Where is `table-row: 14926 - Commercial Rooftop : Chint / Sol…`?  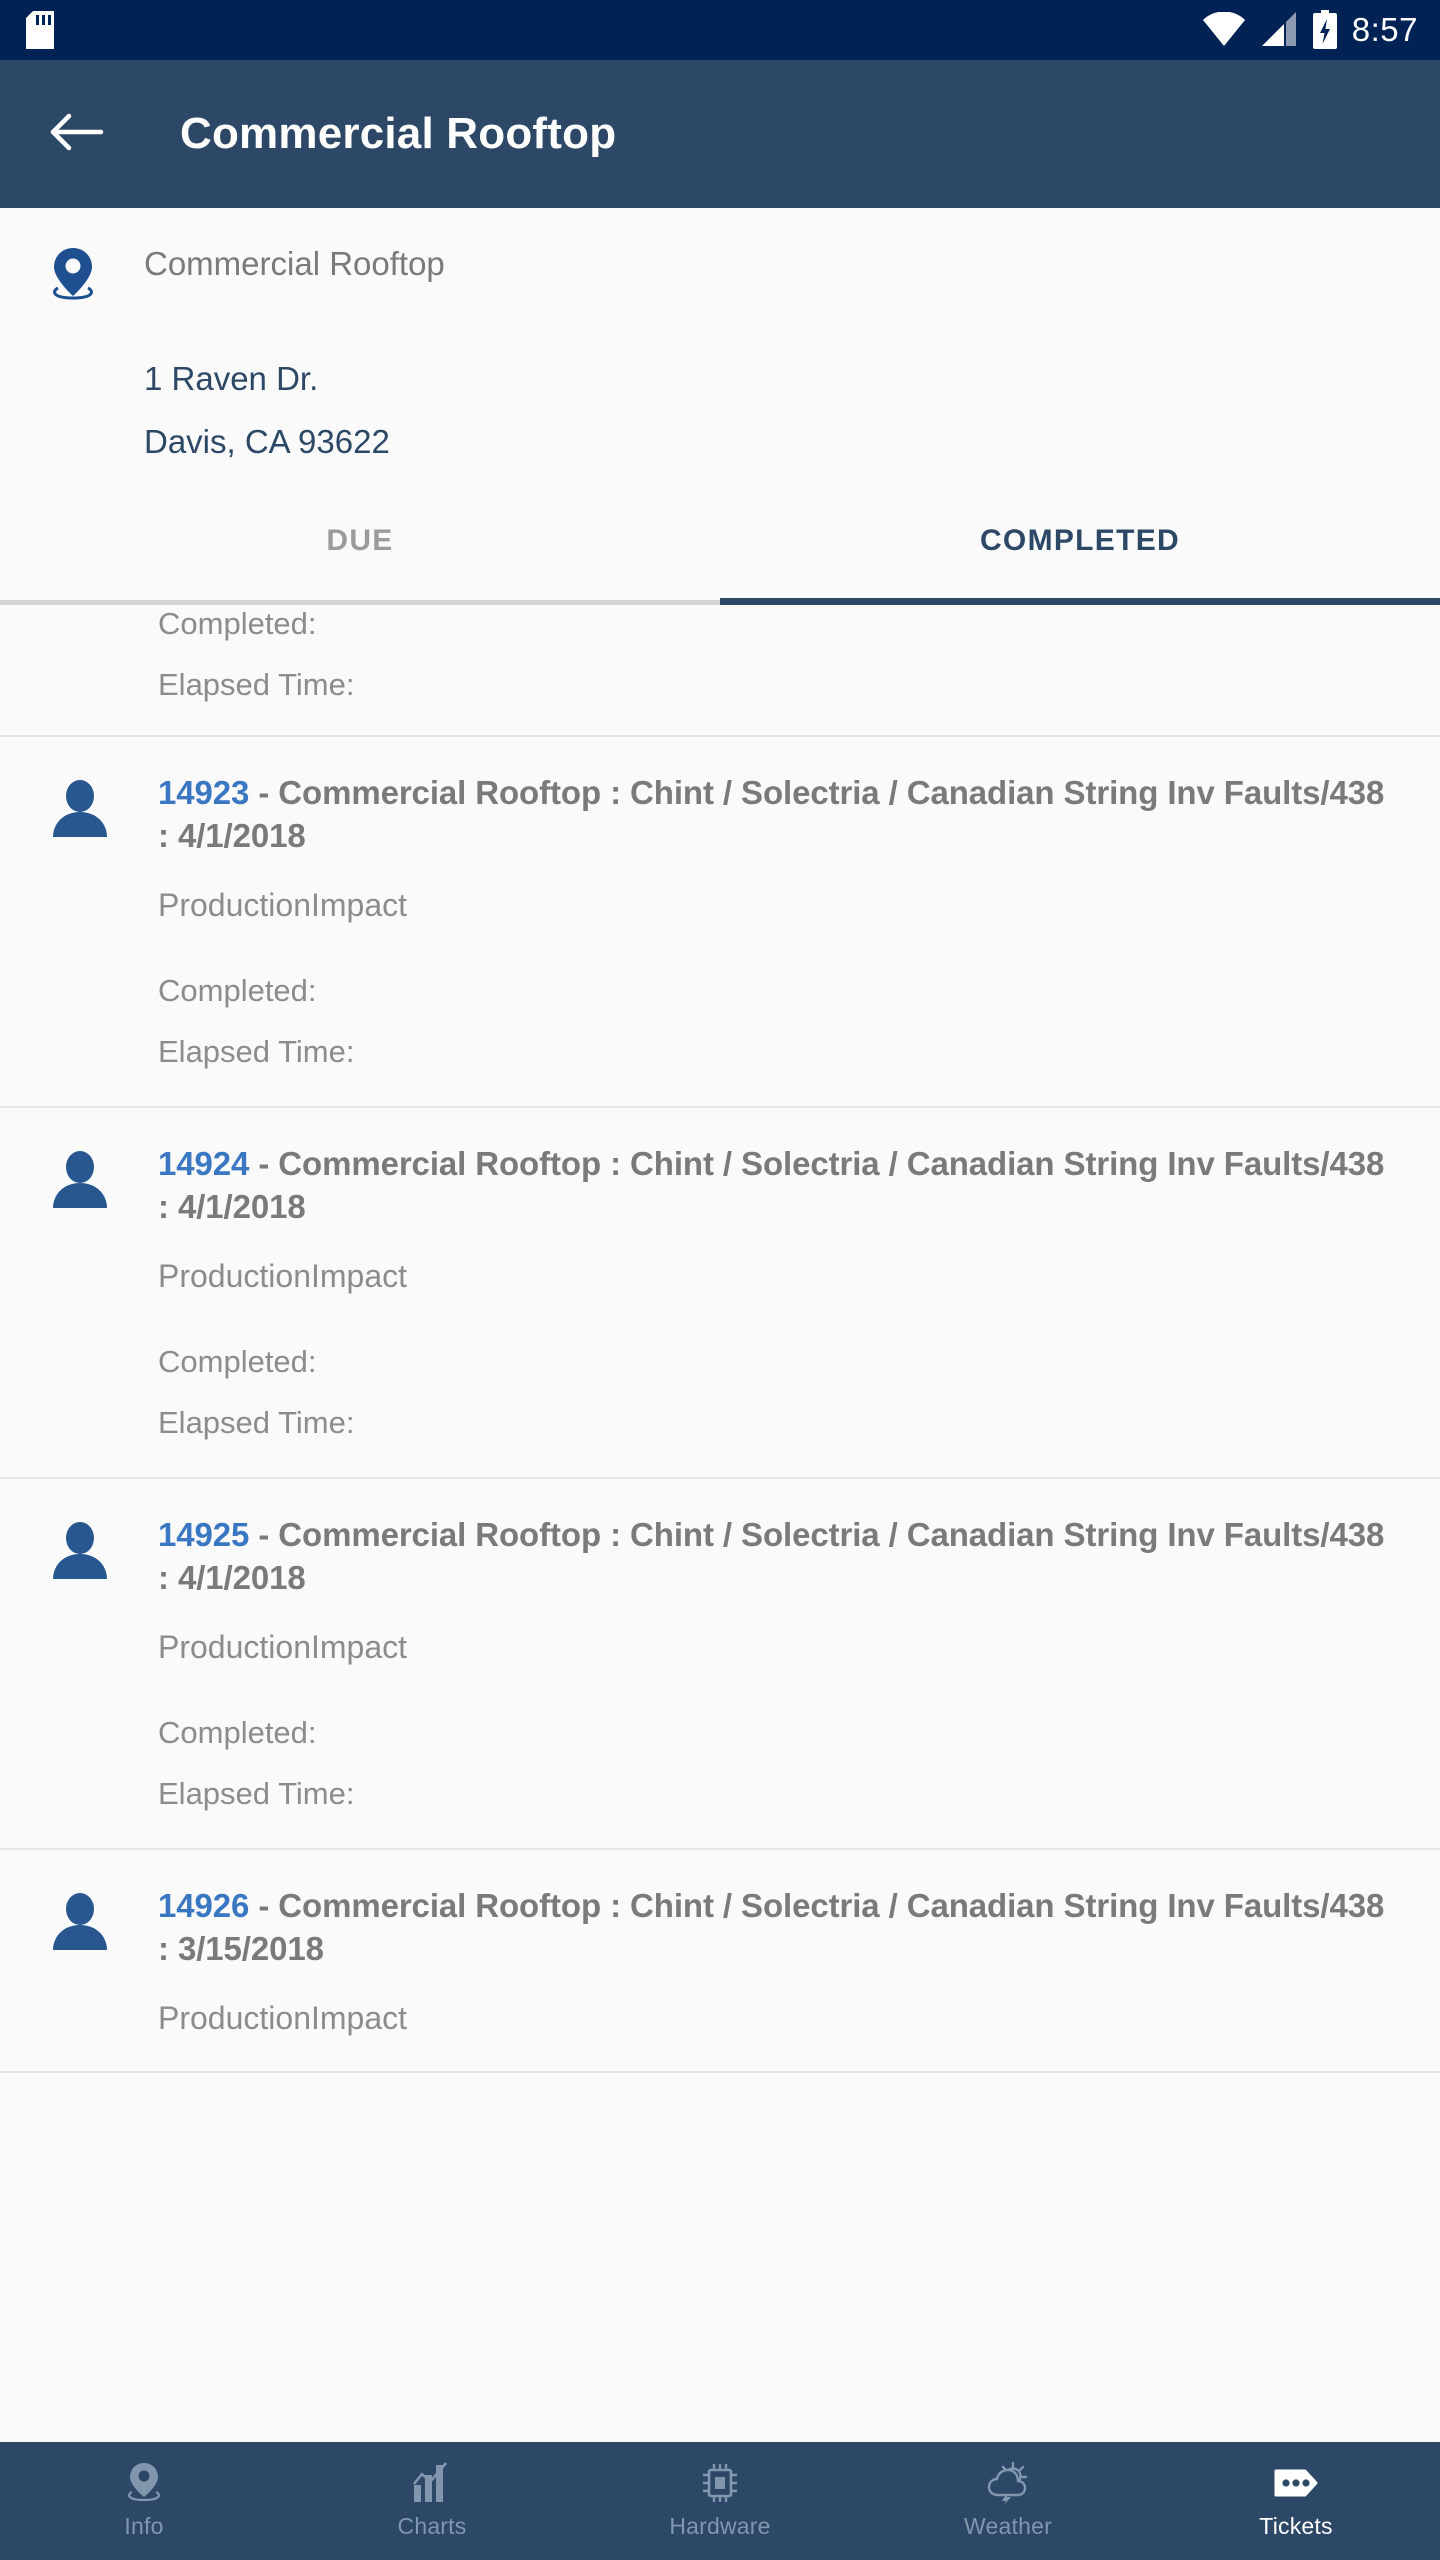
table-row: 14926 - Commercial Rooftop : Chint / Sol… is located at coordinates (720, 1961).